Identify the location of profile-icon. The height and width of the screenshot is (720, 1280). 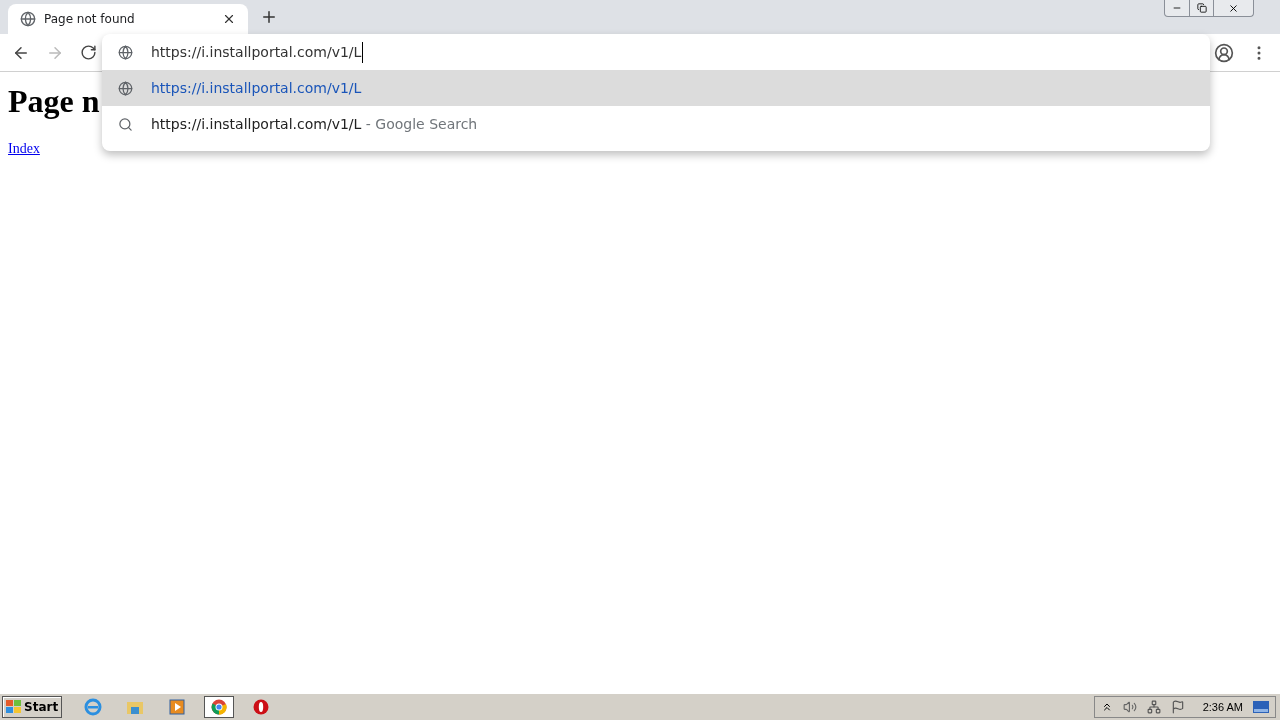
(1224, 52).